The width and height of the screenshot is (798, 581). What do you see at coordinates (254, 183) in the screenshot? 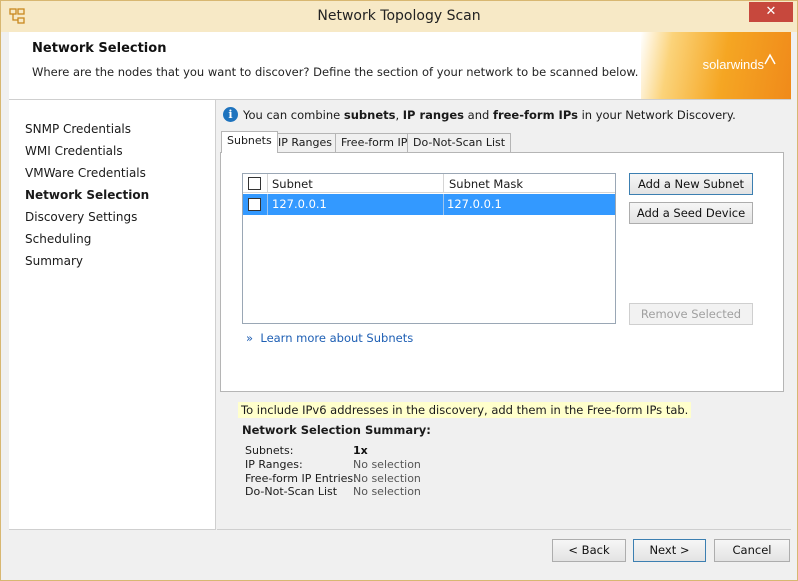
I see `select-all-checkbox` at bounding box center [254, 183].